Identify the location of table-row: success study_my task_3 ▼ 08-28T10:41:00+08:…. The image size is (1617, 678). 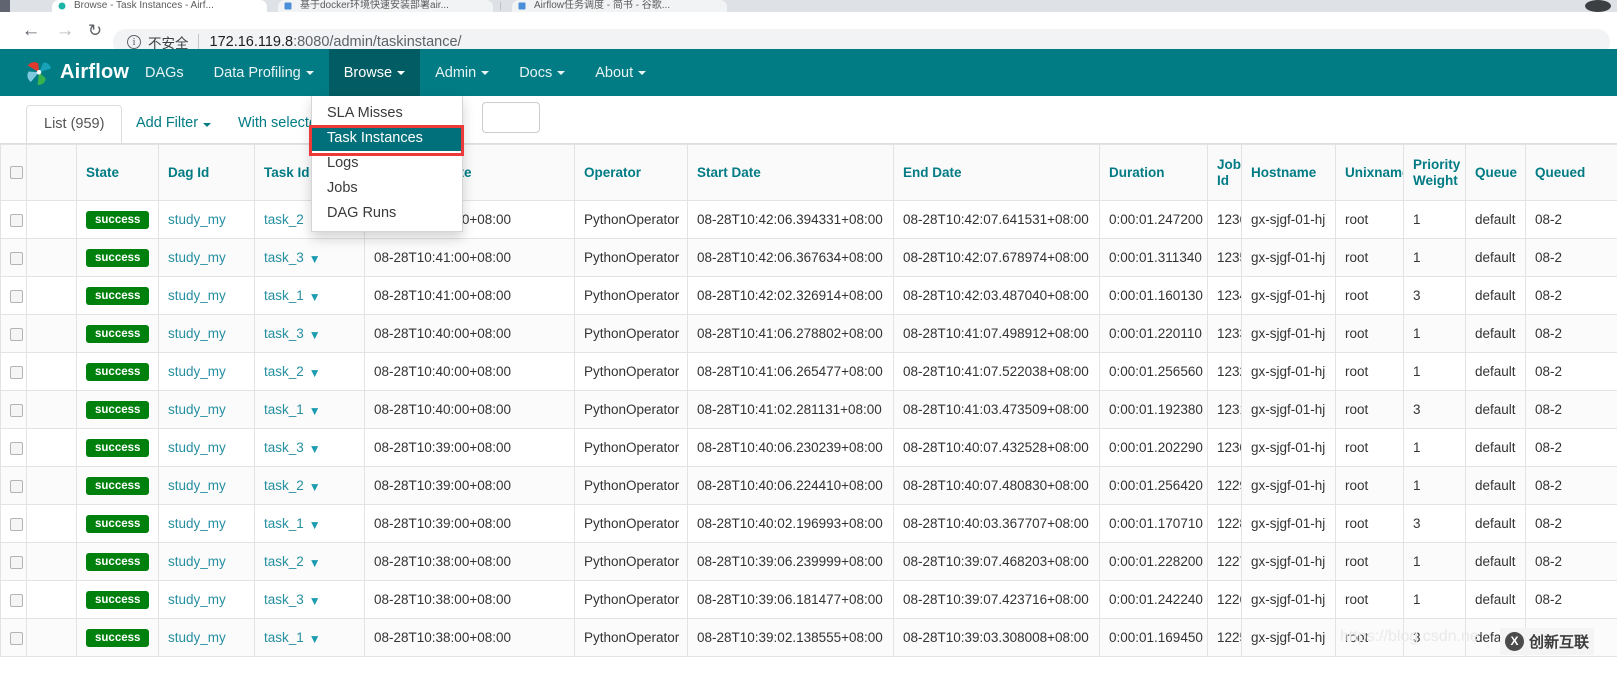
(808, 257).